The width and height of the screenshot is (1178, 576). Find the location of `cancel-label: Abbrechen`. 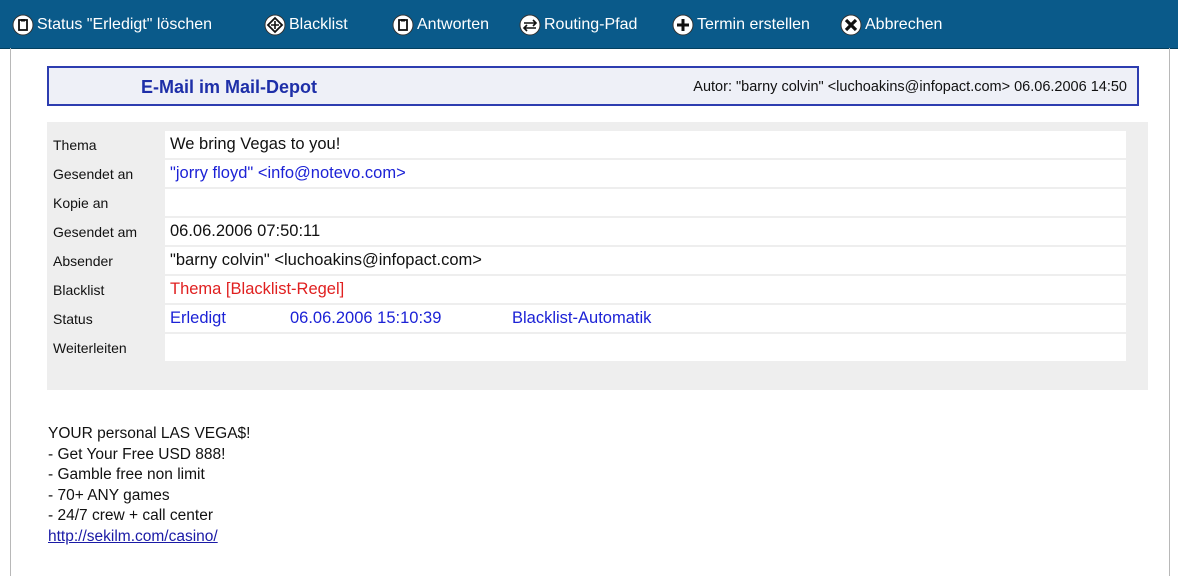

cancel-label: Abbrechen is located at coordinates (904, 24).